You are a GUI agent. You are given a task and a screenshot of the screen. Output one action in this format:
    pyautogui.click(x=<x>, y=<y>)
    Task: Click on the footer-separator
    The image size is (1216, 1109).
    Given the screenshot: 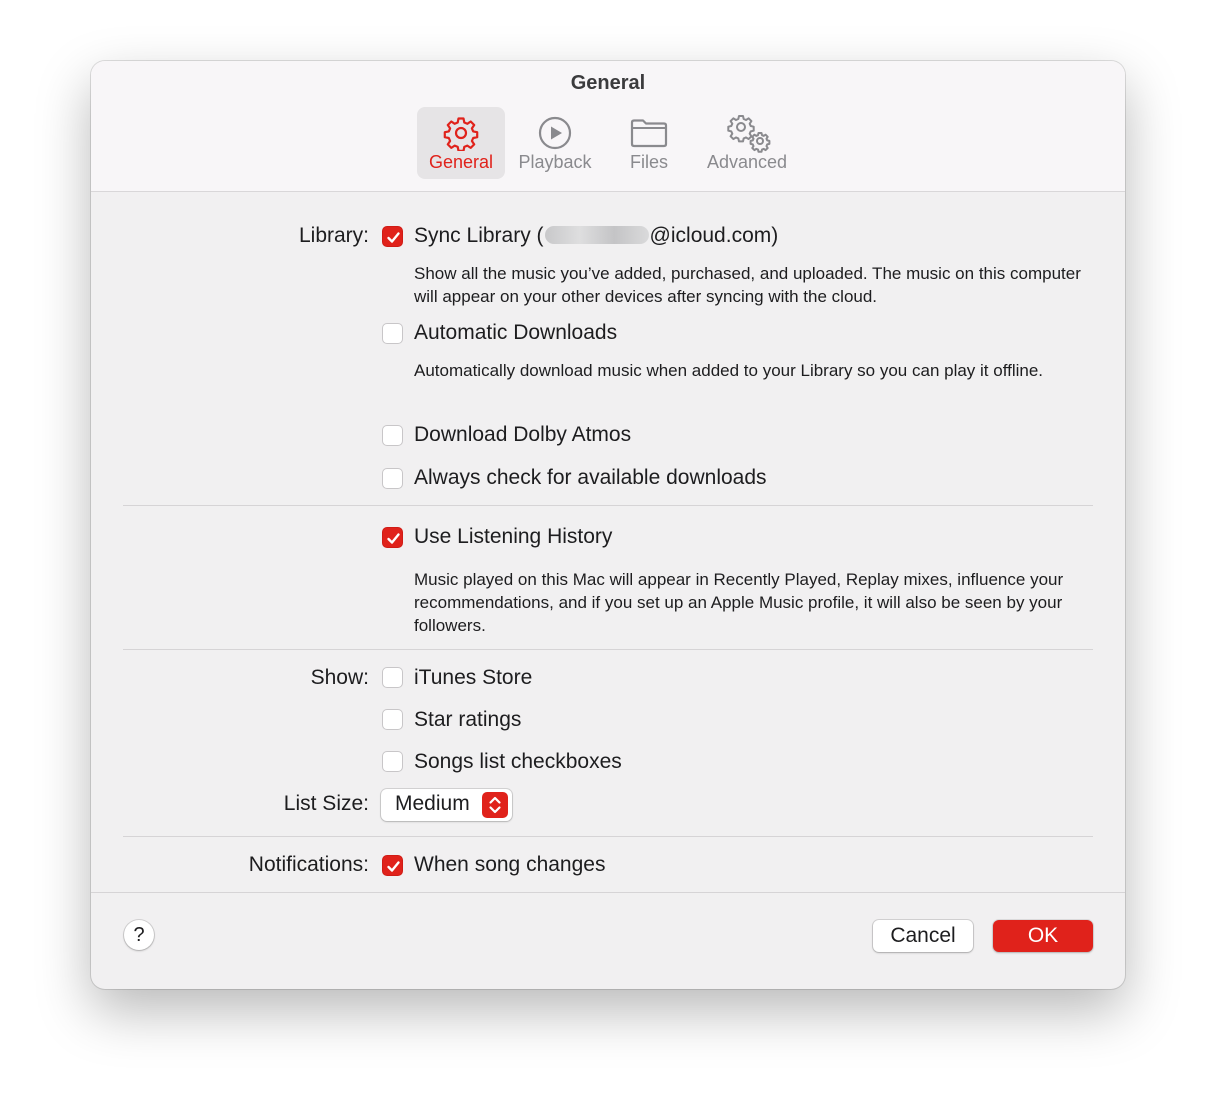 What is the action you would take?
    pyautogui.click(x=608, y=892)
    